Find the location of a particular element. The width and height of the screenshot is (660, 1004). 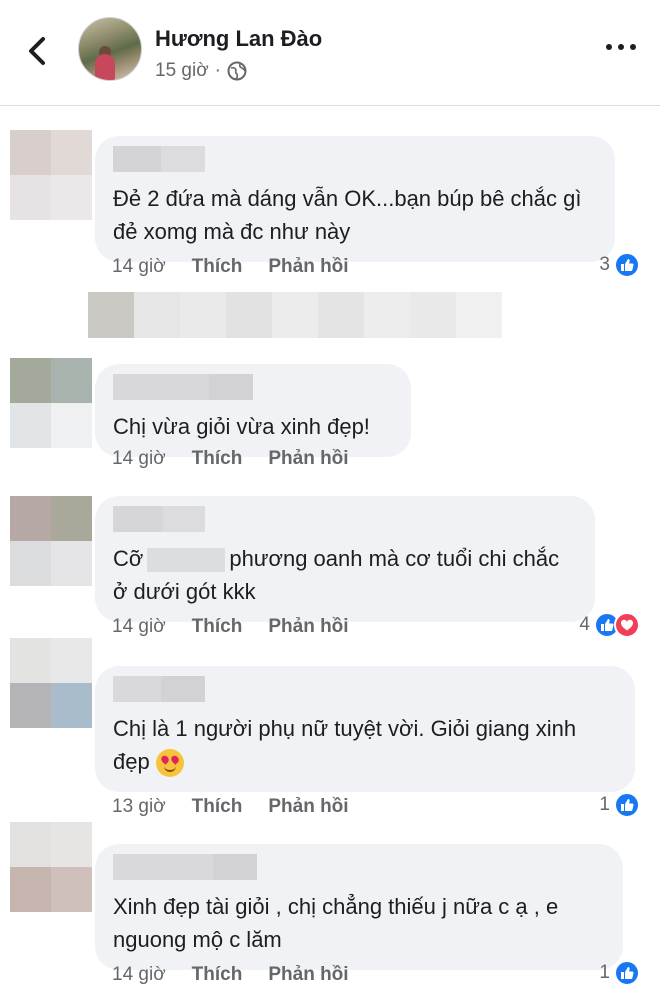

heart-eyes-emoji-icon is located at coordinates (169, 763).